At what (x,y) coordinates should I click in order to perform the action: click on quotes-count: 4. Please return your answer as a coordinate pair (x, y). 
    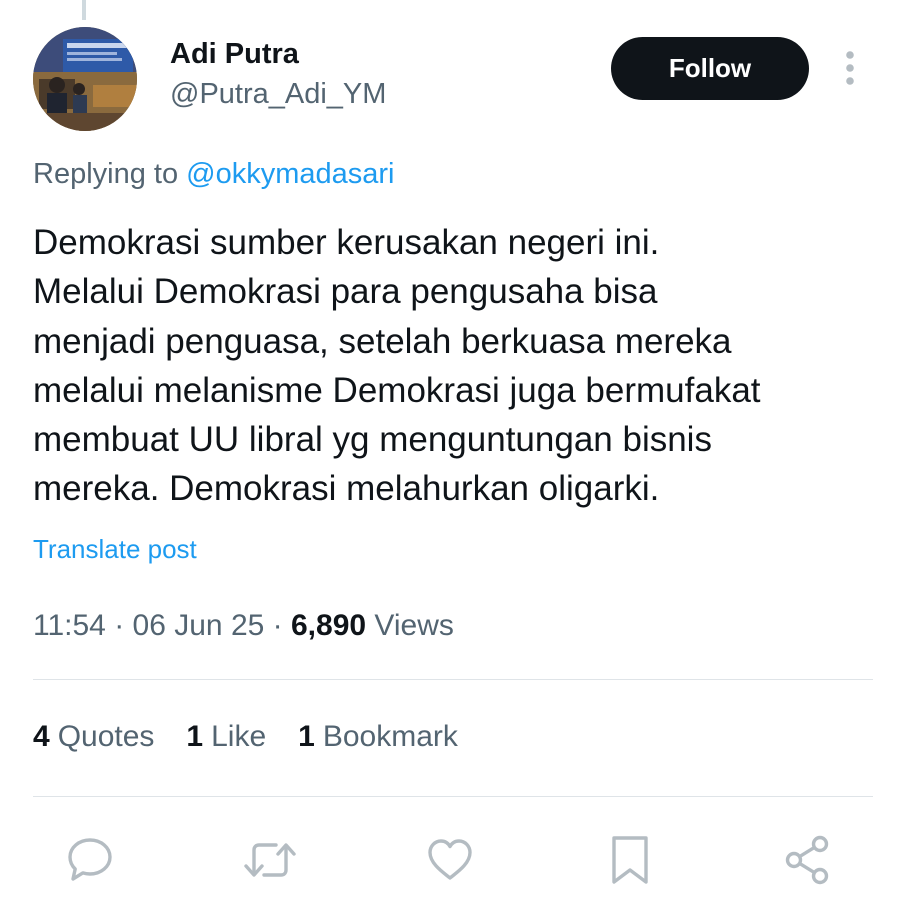
    Looking at the image, I should click on (41, 736).